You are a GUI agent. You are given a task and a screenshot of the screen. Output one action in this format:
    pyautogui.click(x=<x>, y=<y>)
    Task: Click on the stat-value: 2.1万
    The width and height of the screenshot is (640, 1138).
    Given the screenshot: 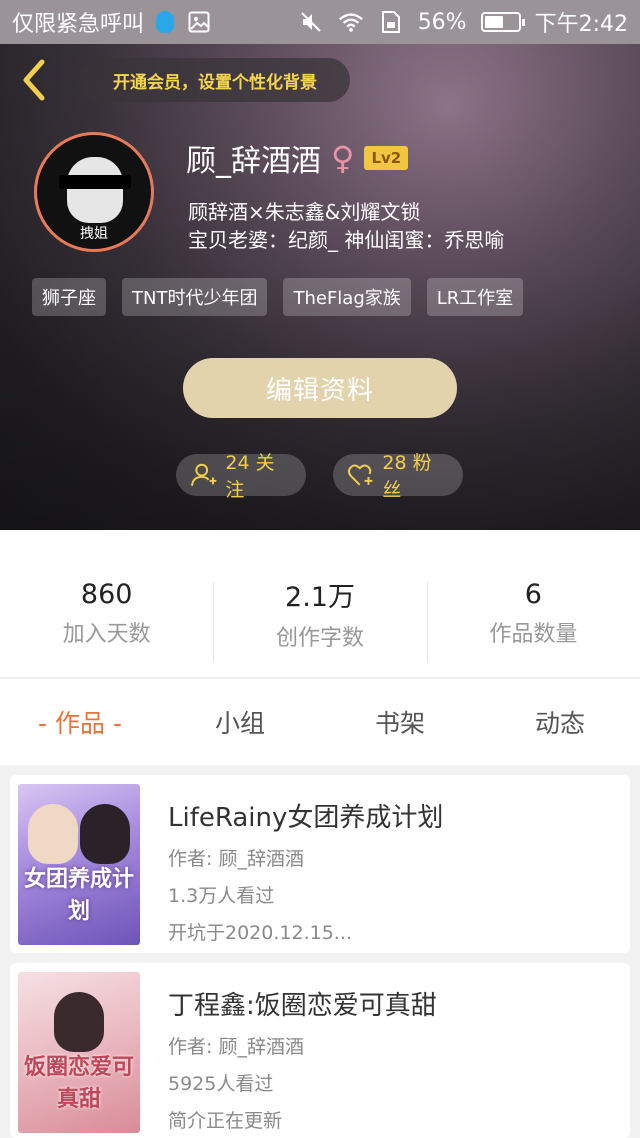 What is the action you would take?
    pyautogui.click(x=320, y=597)
    